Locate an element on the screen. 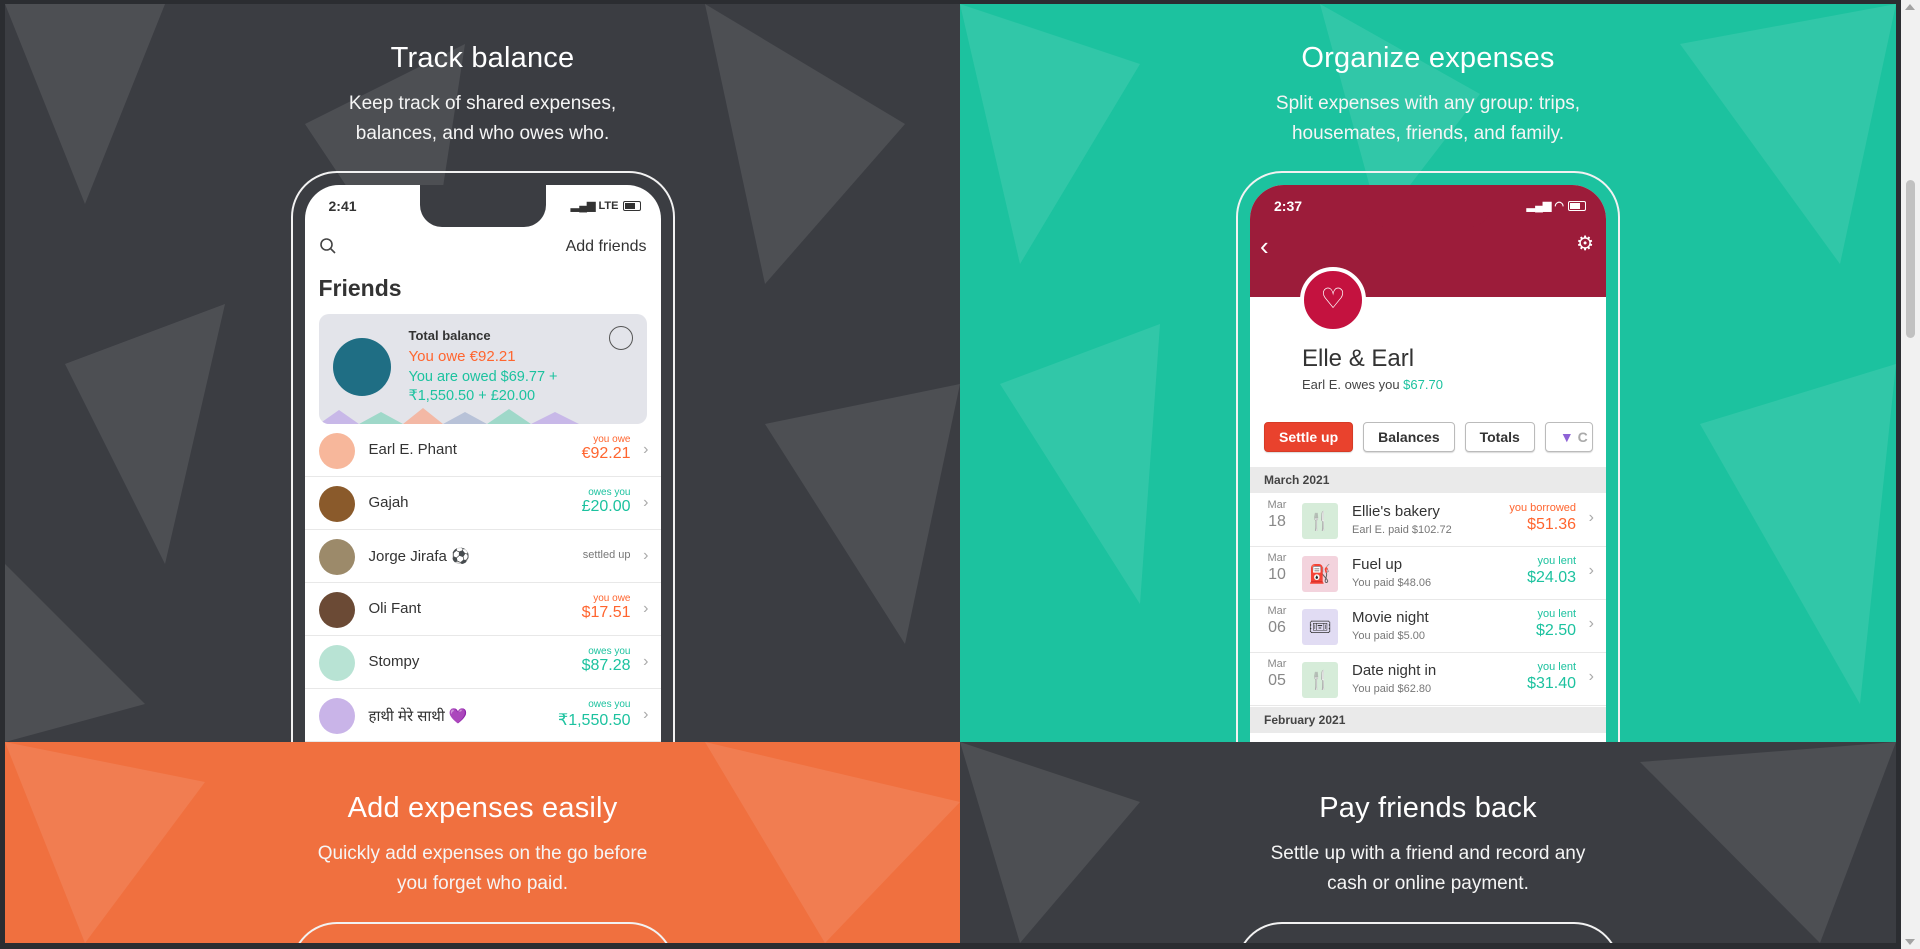 The image size is (1920, 949). friend-name: Oli Fant is located at coordinates (395, 608).